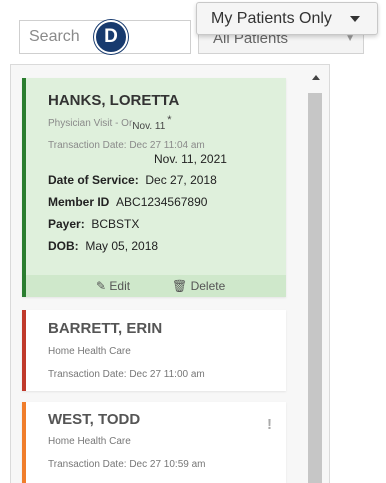 The height and width of the screenshot is (483, 386). I want to click on edit-label: Edit, so click(120, 286).